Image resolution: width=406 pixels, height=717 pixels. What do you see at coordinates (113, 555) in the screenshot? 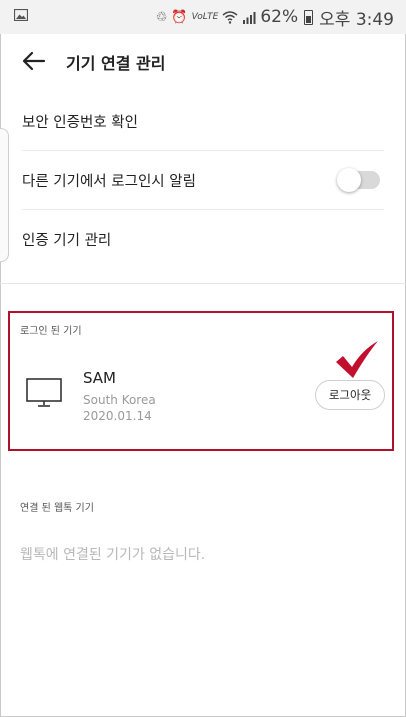
I see `webtoc-empty-text: 웹톡에 연결된 기기가 없습니다.` at bounding box center [113, 555].